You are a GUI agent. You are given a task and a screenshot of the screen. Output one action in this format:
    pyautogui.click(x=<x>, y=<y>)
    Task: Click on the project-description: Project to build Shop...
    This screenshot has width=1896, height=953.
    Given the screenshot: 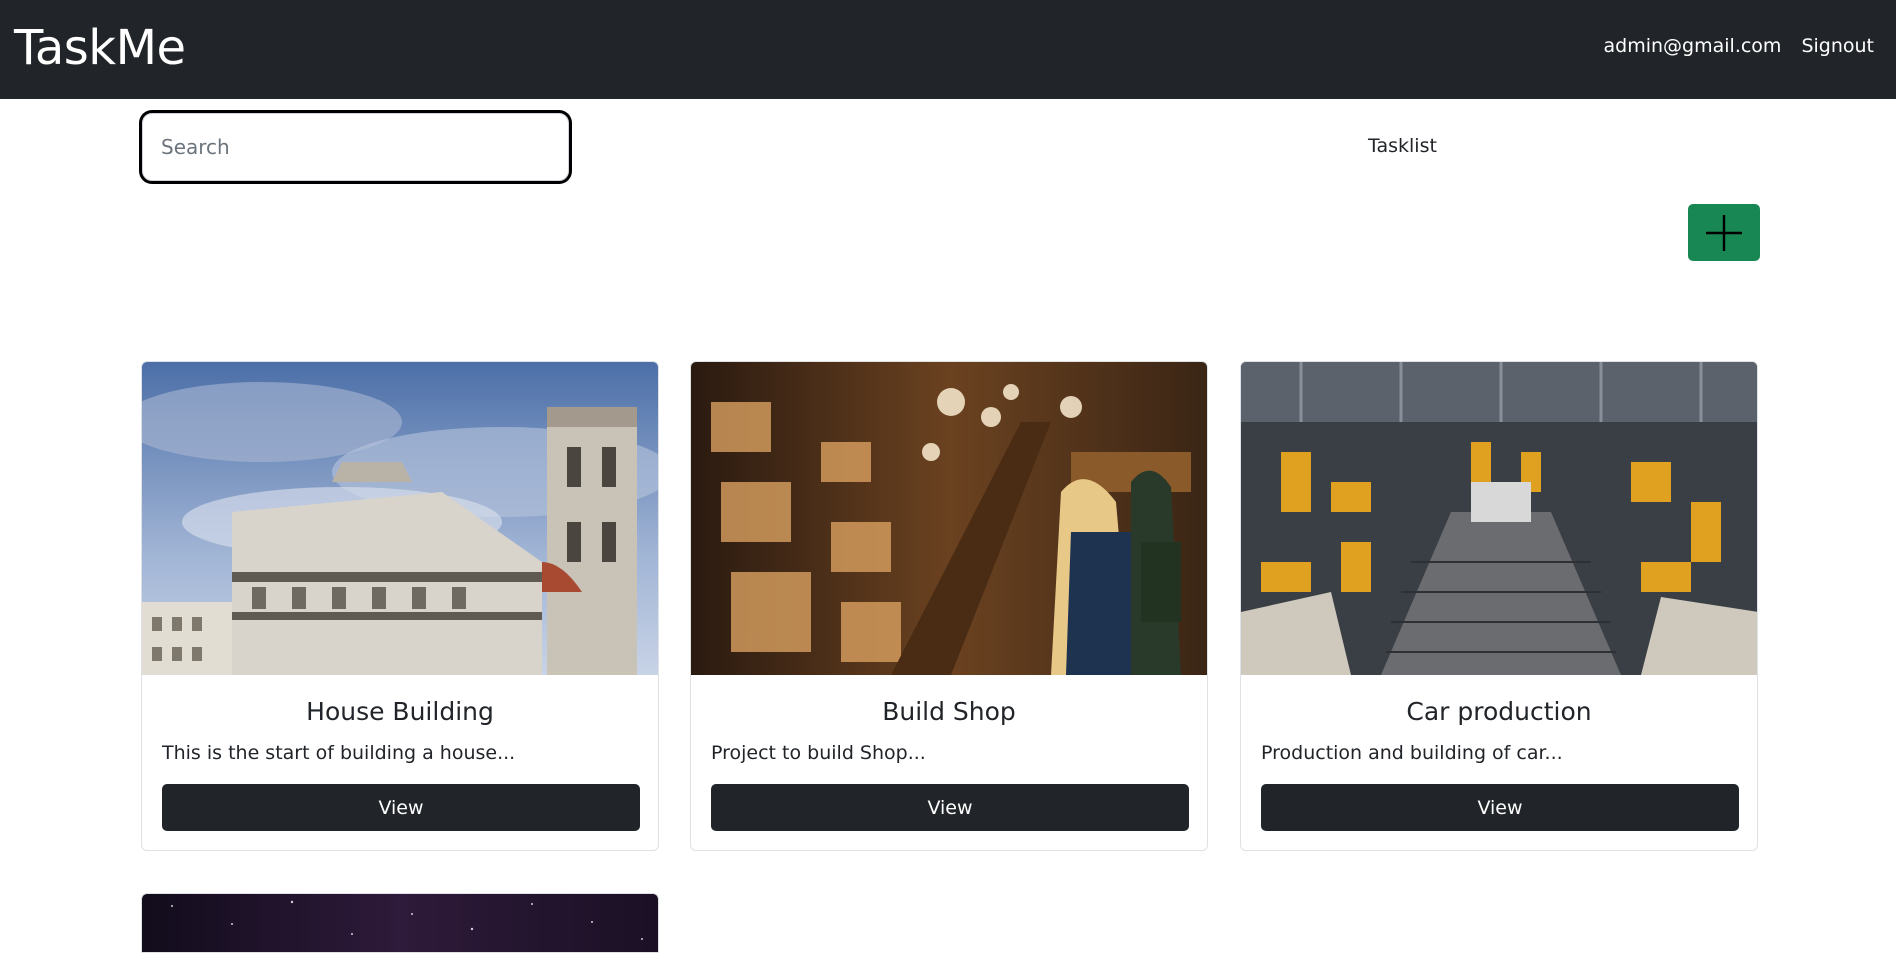 What is the action you would take?
    pyautogui.click(x=818, y=753)
    